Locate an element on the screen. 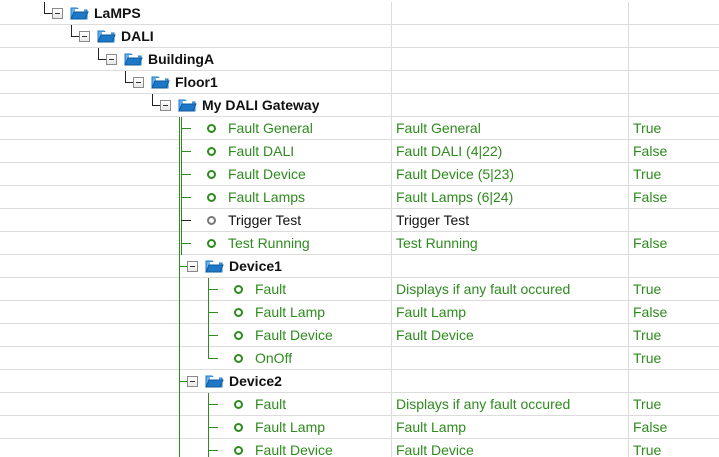 This screenshot has height=457, width=719. tree-node-label: Floor1 is located at coordinates (196, 82).